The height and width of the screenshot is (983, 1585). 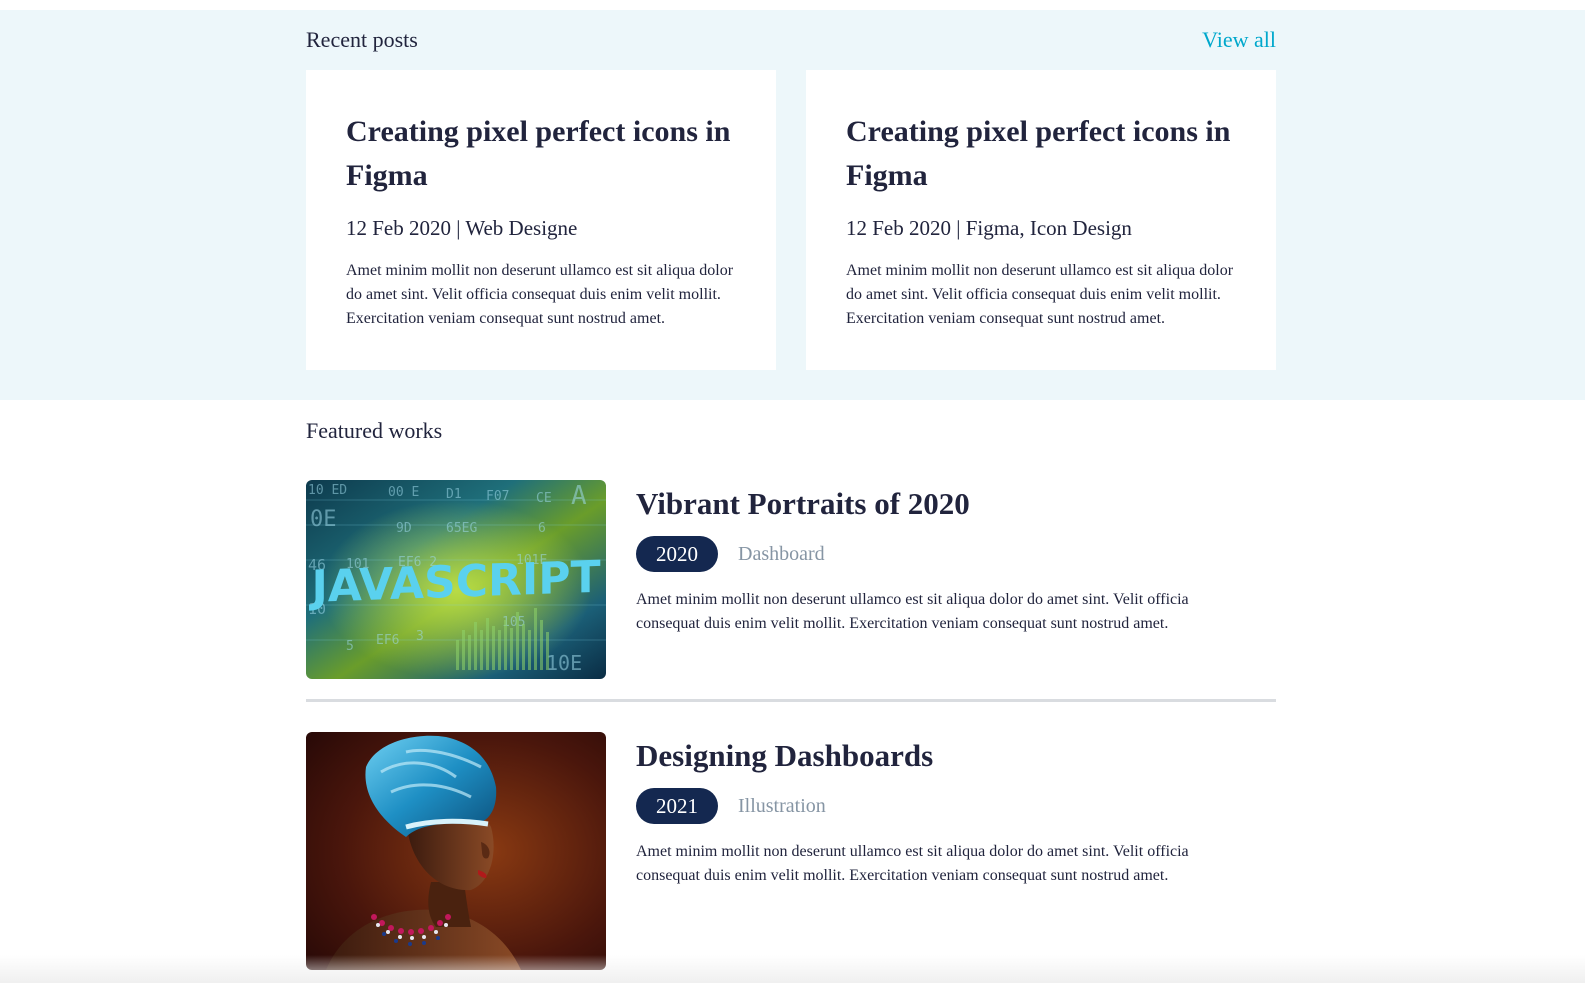 I want to click on code-text: 3, so click(x=420, y=636).